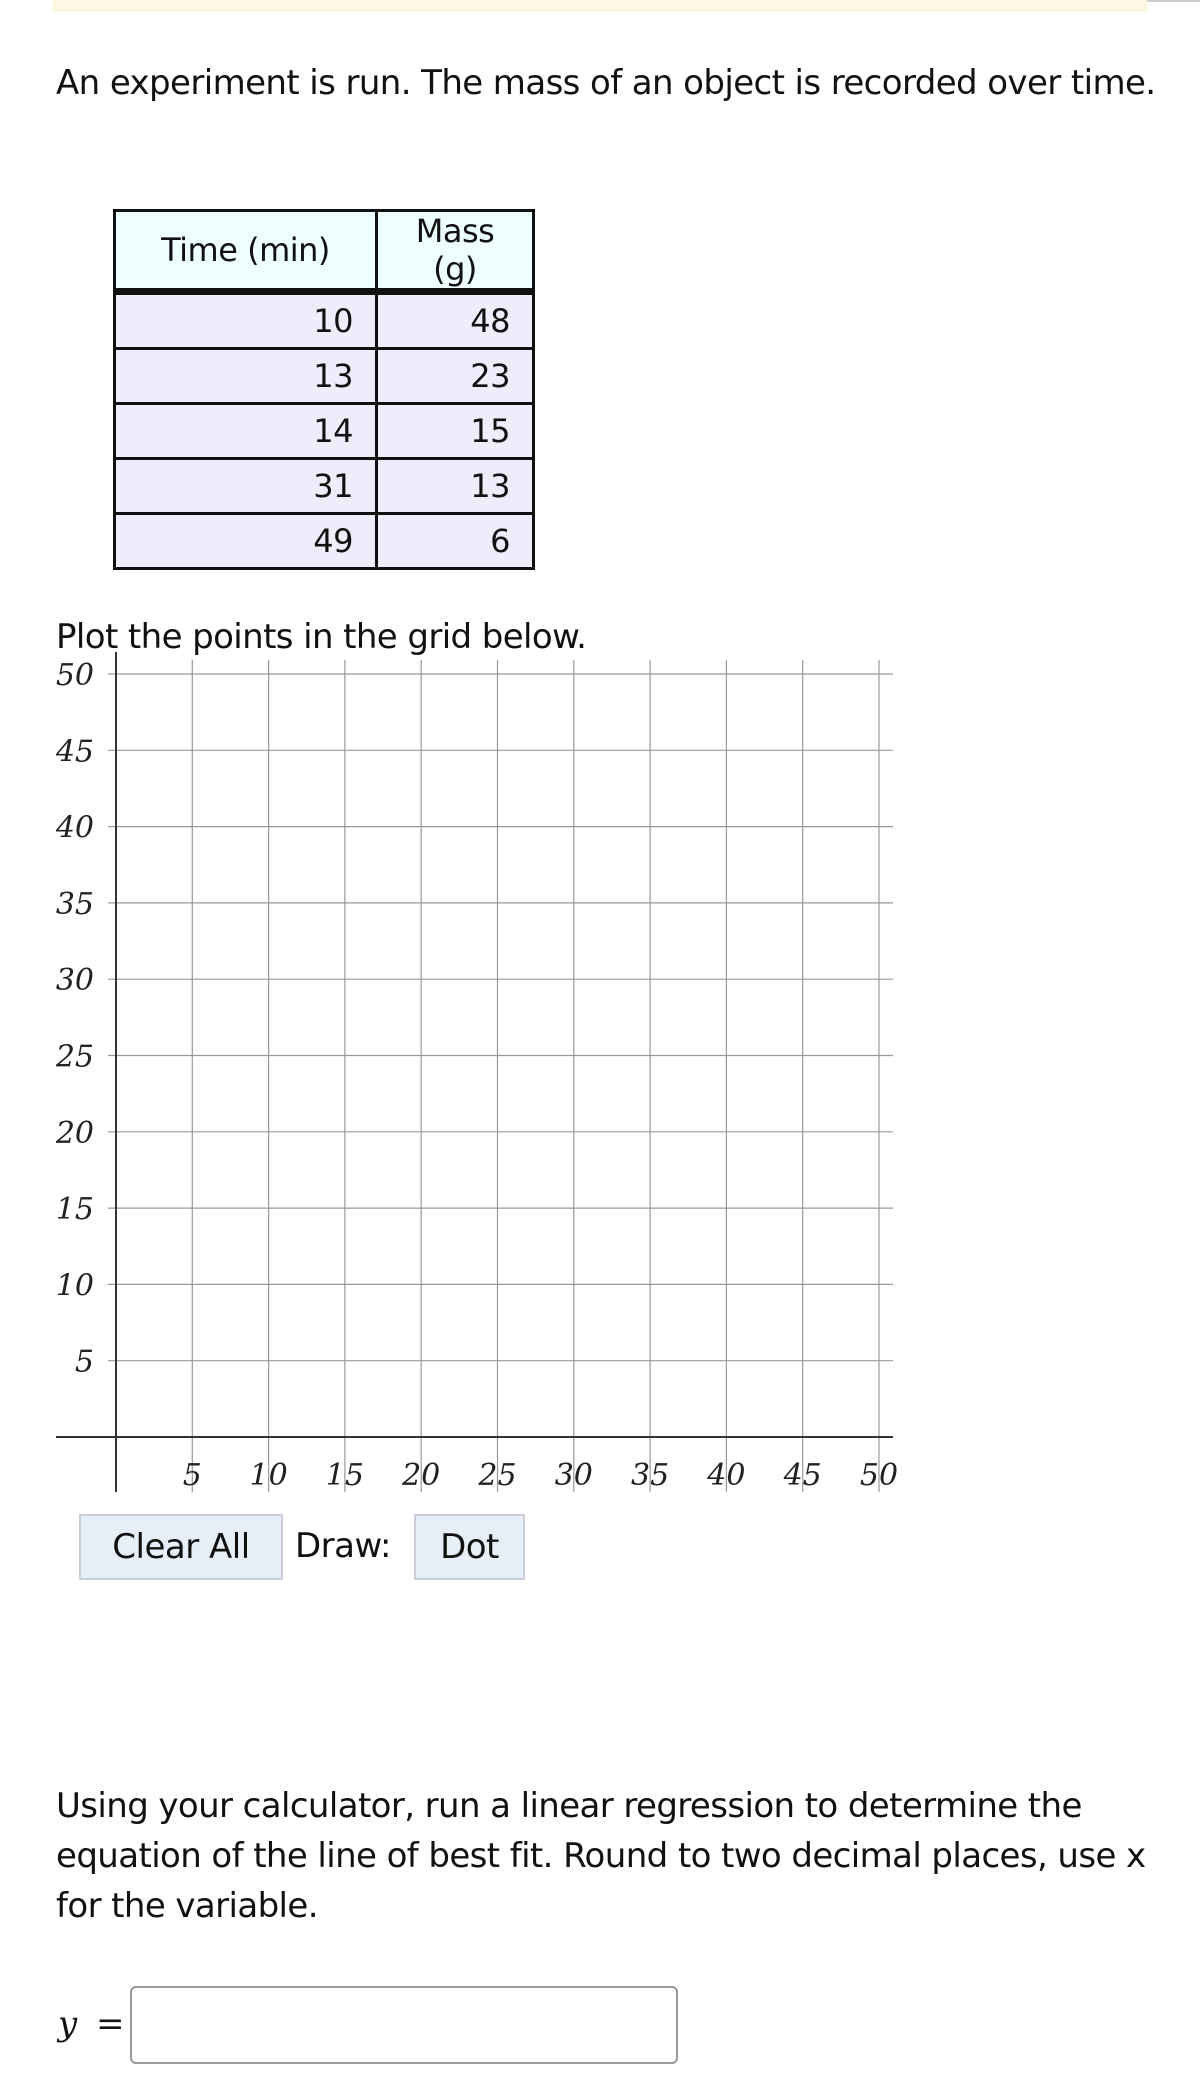  Describe the element at coordinates (74, 1133) in the screenshot. I see `y-tick-label: 20` at that location.